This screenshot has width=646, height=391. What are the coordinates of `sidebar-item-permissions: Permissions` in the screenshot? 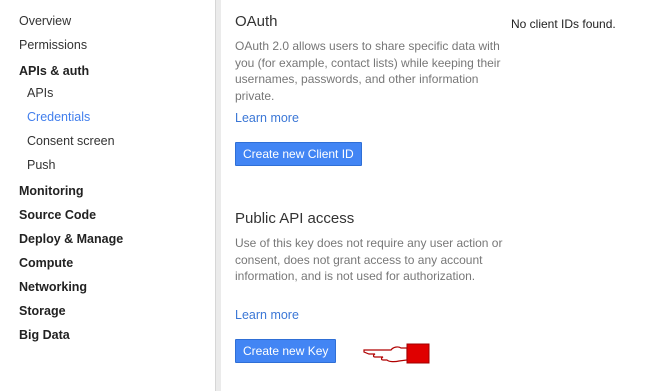 It's located at (53, 45).